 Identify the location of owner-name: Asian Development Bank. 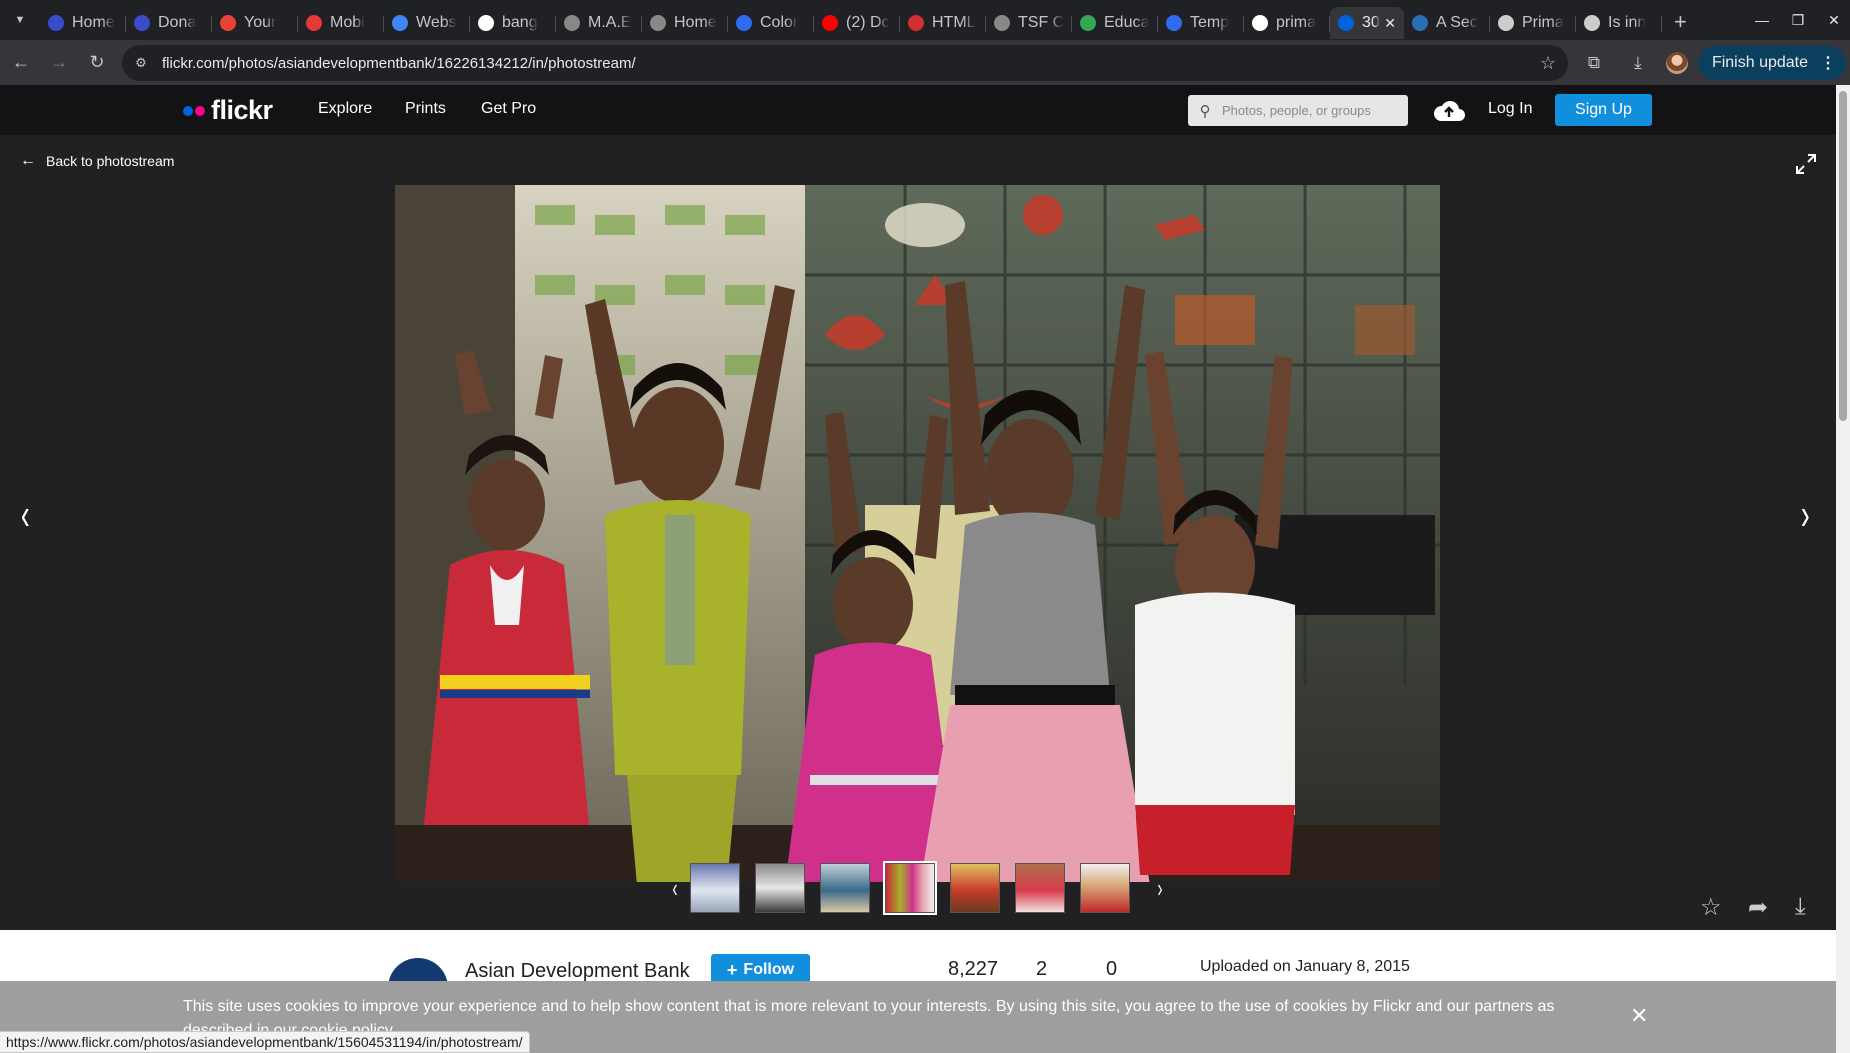
(577, 971).